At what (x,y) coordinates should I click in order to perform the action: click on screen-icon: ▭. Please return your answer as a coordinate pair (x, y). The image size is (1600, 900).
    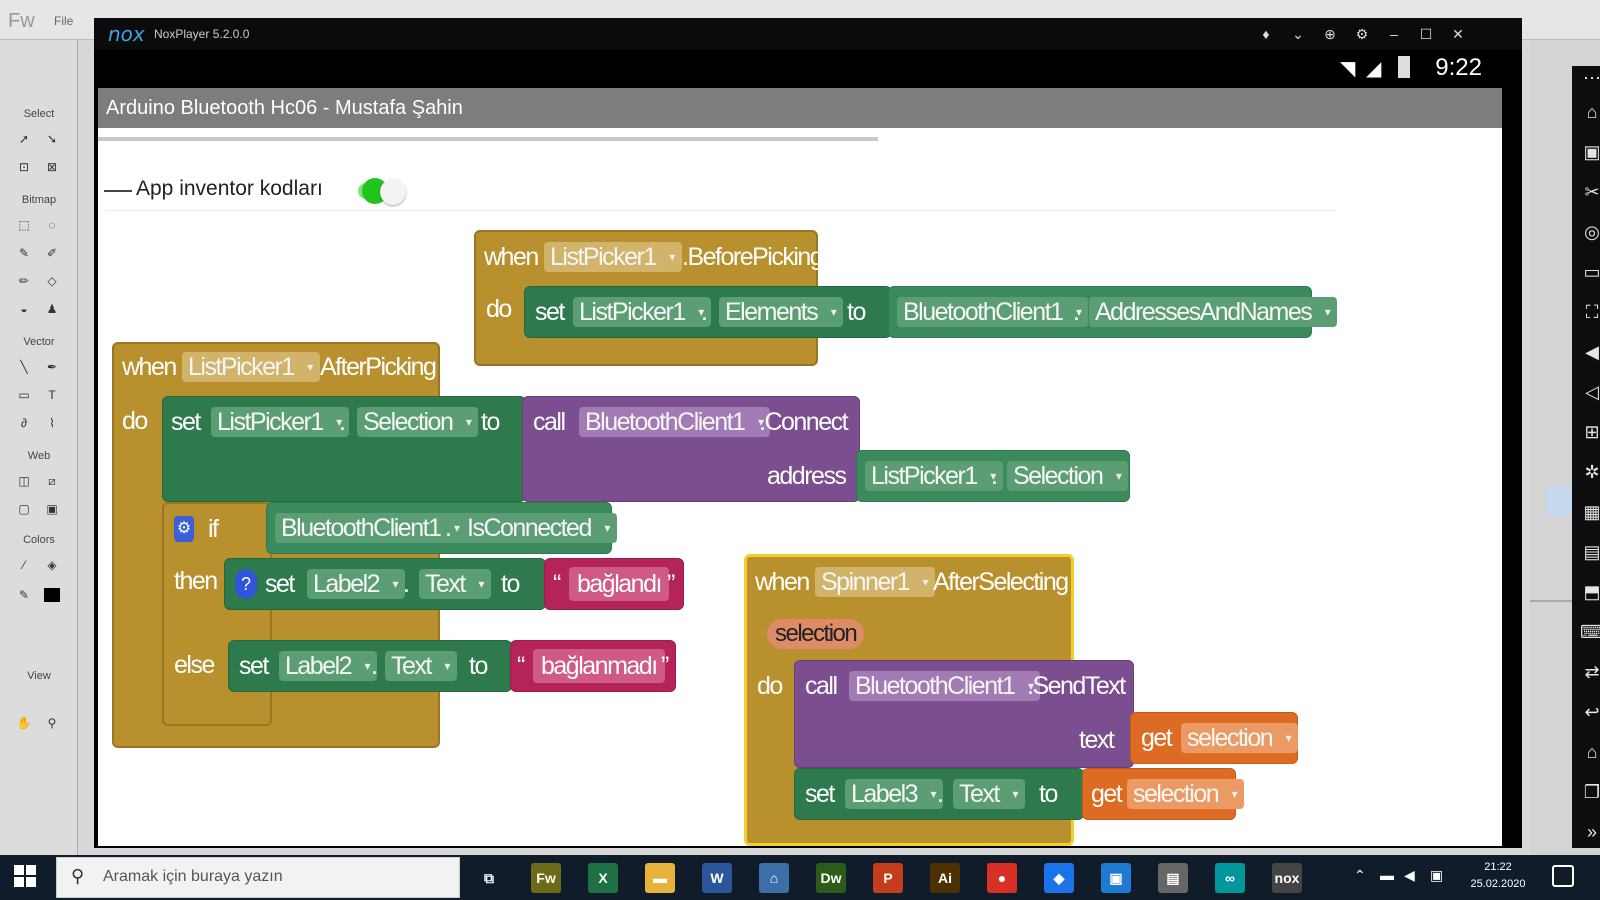
    Looking at the image, I should click on (1590, 272).